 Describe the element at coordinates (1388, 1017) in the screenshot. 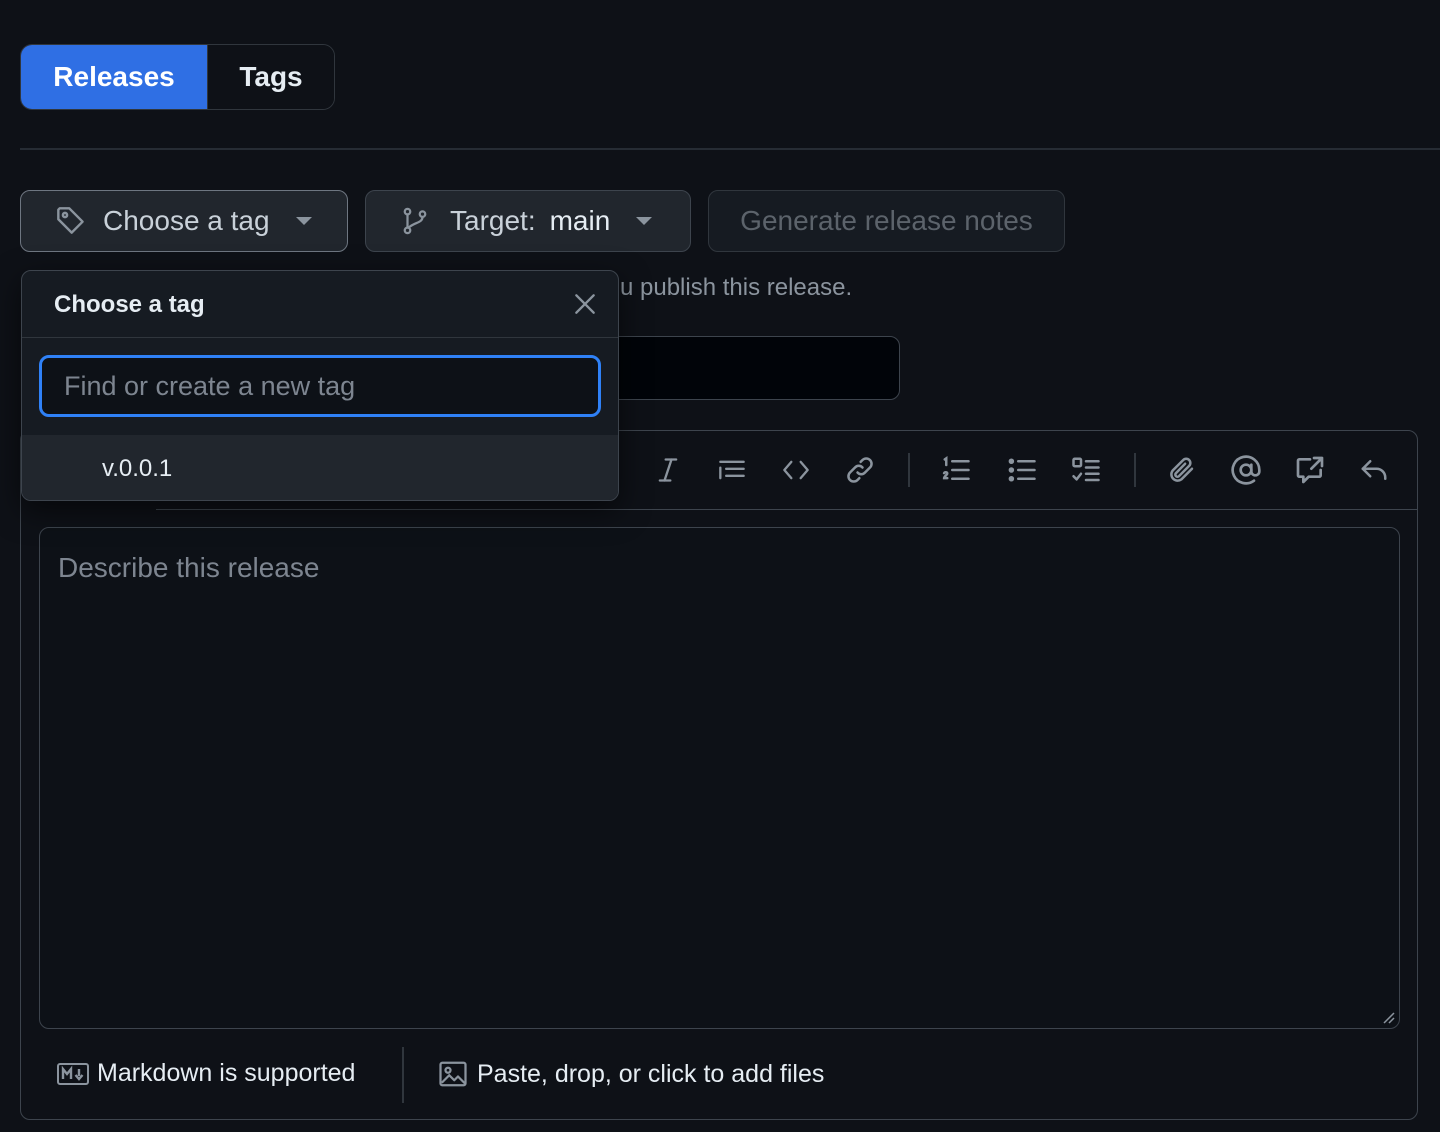

I see `resize-handle-icon` at that location.